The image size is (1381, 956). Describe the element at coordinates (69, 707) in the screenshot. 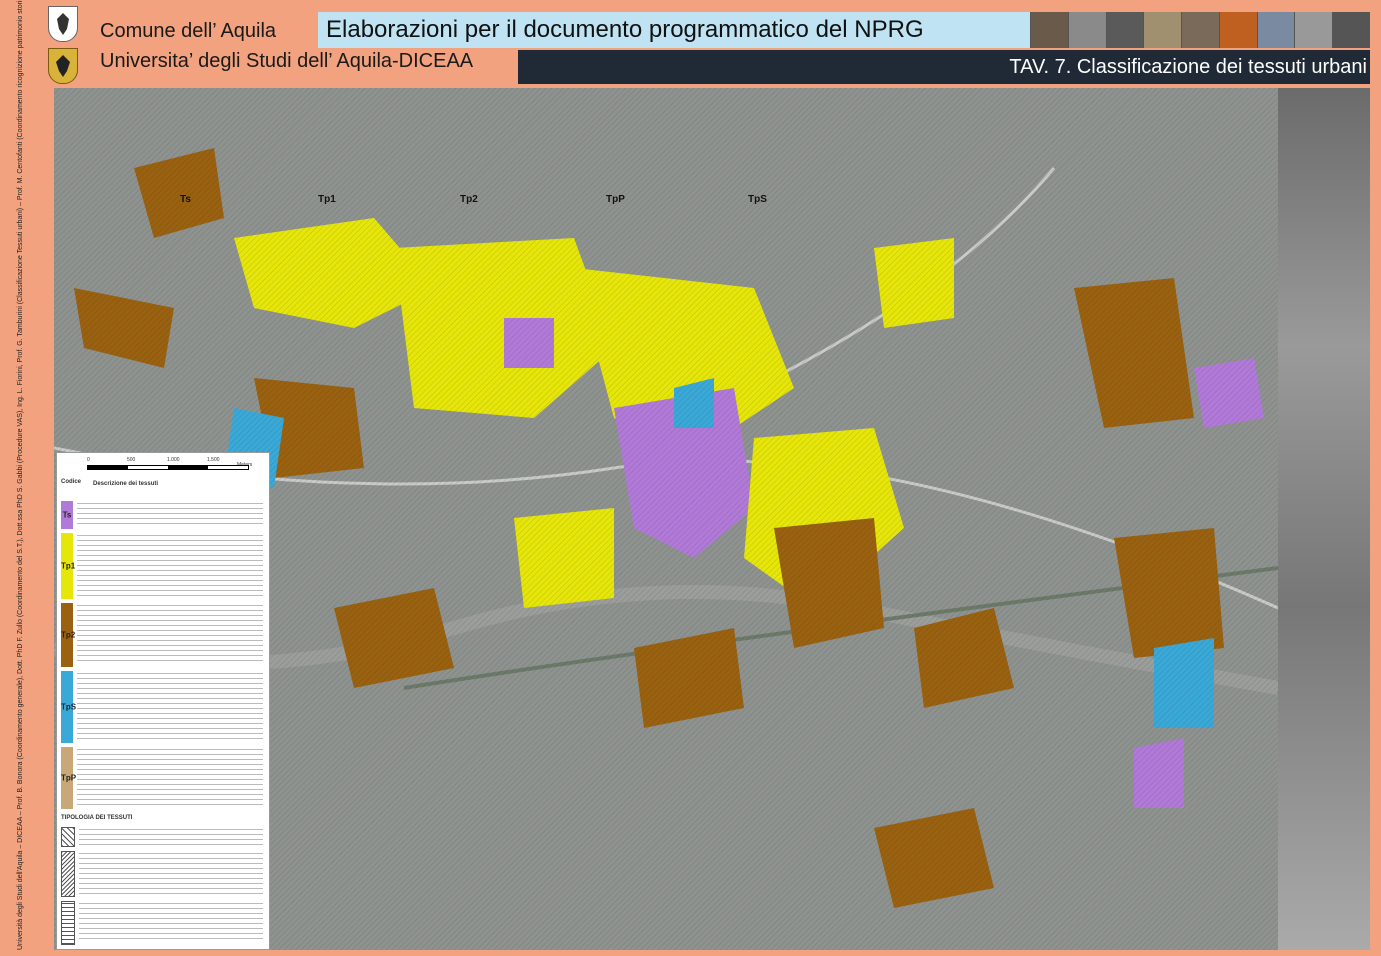

I see `legend-code: TpS` at that location.